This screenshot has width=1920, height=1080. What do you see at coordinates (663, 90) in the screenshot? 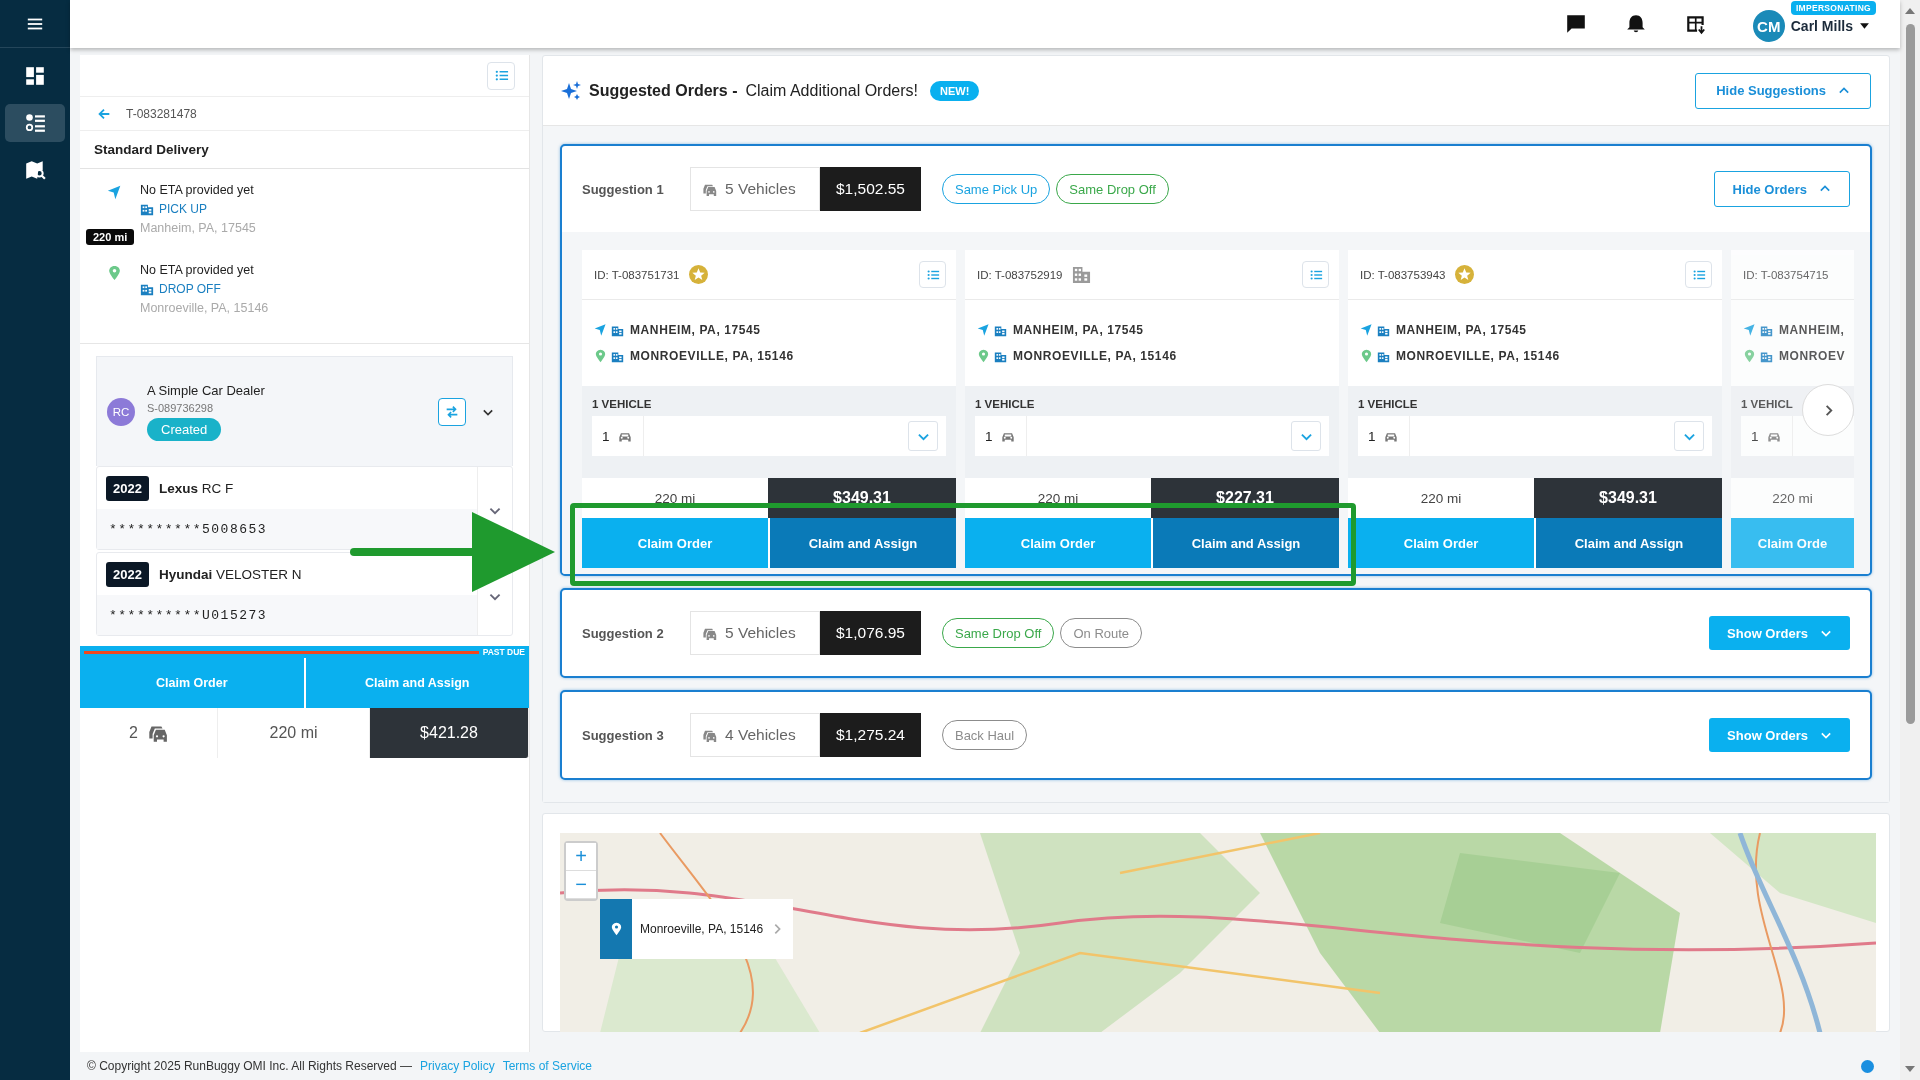
I see `panel-title: Suggested Orders -` at bounding box center [663, 90].